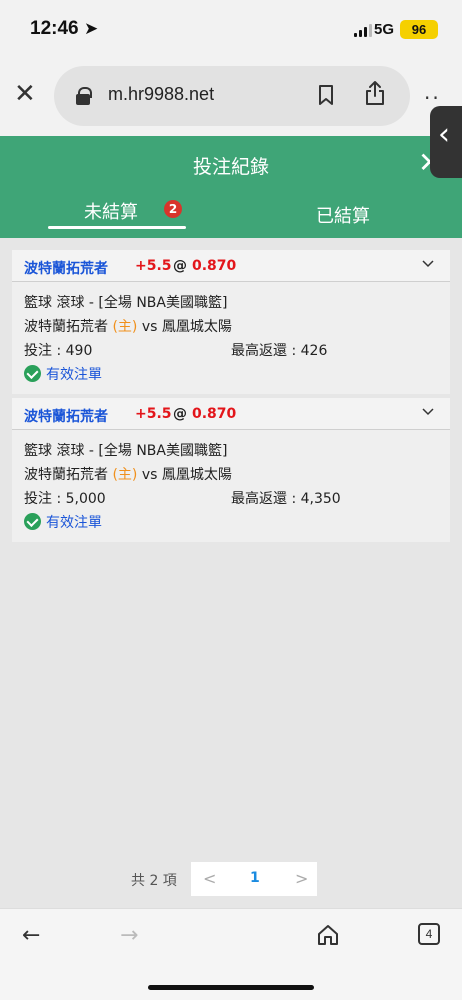  What do you see at coordinates (85, 499) in the screenshot?
I see `stake-value: 5,000` at bounding box center [85, 499].